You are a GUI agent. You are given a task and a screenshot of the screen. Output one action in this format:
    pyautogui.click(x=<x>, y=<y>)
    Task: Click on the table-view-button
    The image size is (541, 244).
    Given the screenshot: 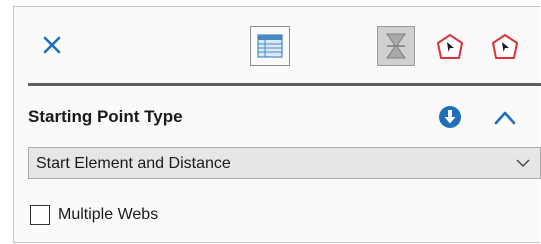 What is the action you would take?
    pyautogui.click(x=270, y=46)
    